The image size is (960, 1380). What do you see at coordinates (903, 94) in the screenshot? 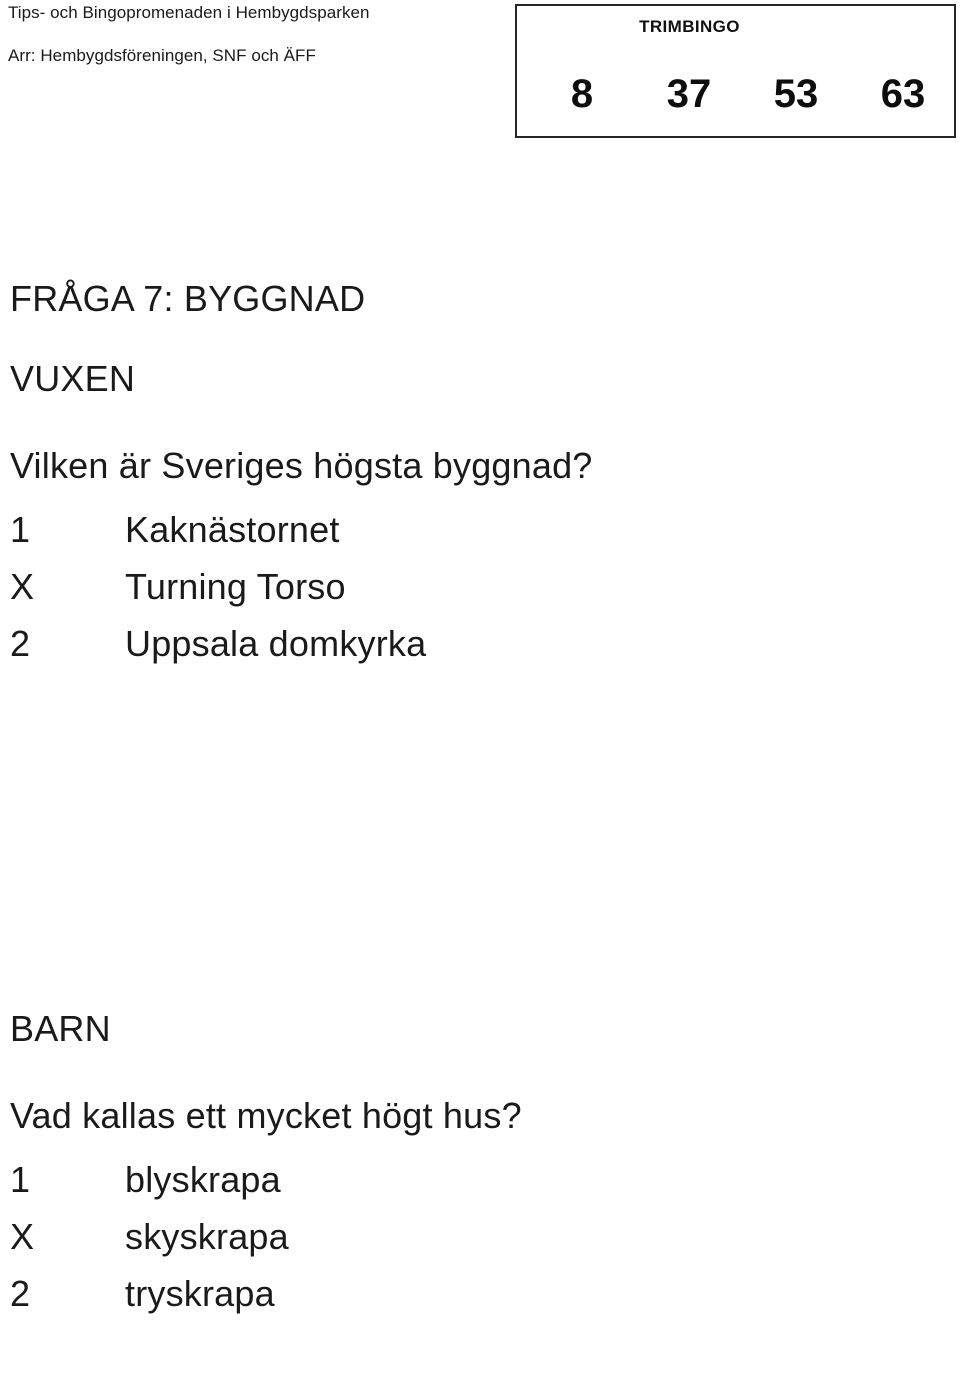
I see `trimbingo-number: 63` at bounding box center [903, 94].